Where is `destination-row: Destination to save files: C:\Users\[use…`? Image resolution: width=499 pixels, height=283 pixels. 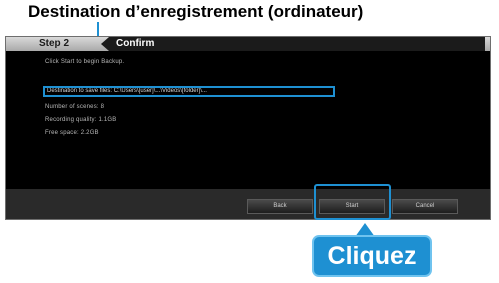 destination-row: Destination to save files: C:\Users\[use… is located at coordinates (189, 91).